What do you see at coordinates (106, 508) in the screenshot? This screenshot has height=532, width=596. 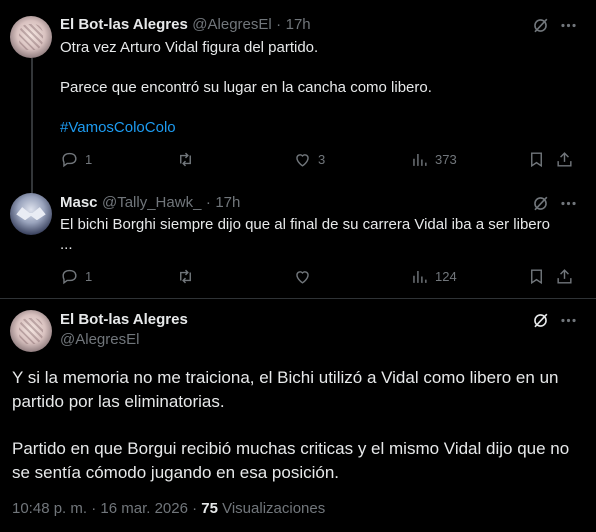 I see `tweet-timestamp: 10:48 p. m. · 16 mar. 2026 ·` at bounding box center [106, 508].